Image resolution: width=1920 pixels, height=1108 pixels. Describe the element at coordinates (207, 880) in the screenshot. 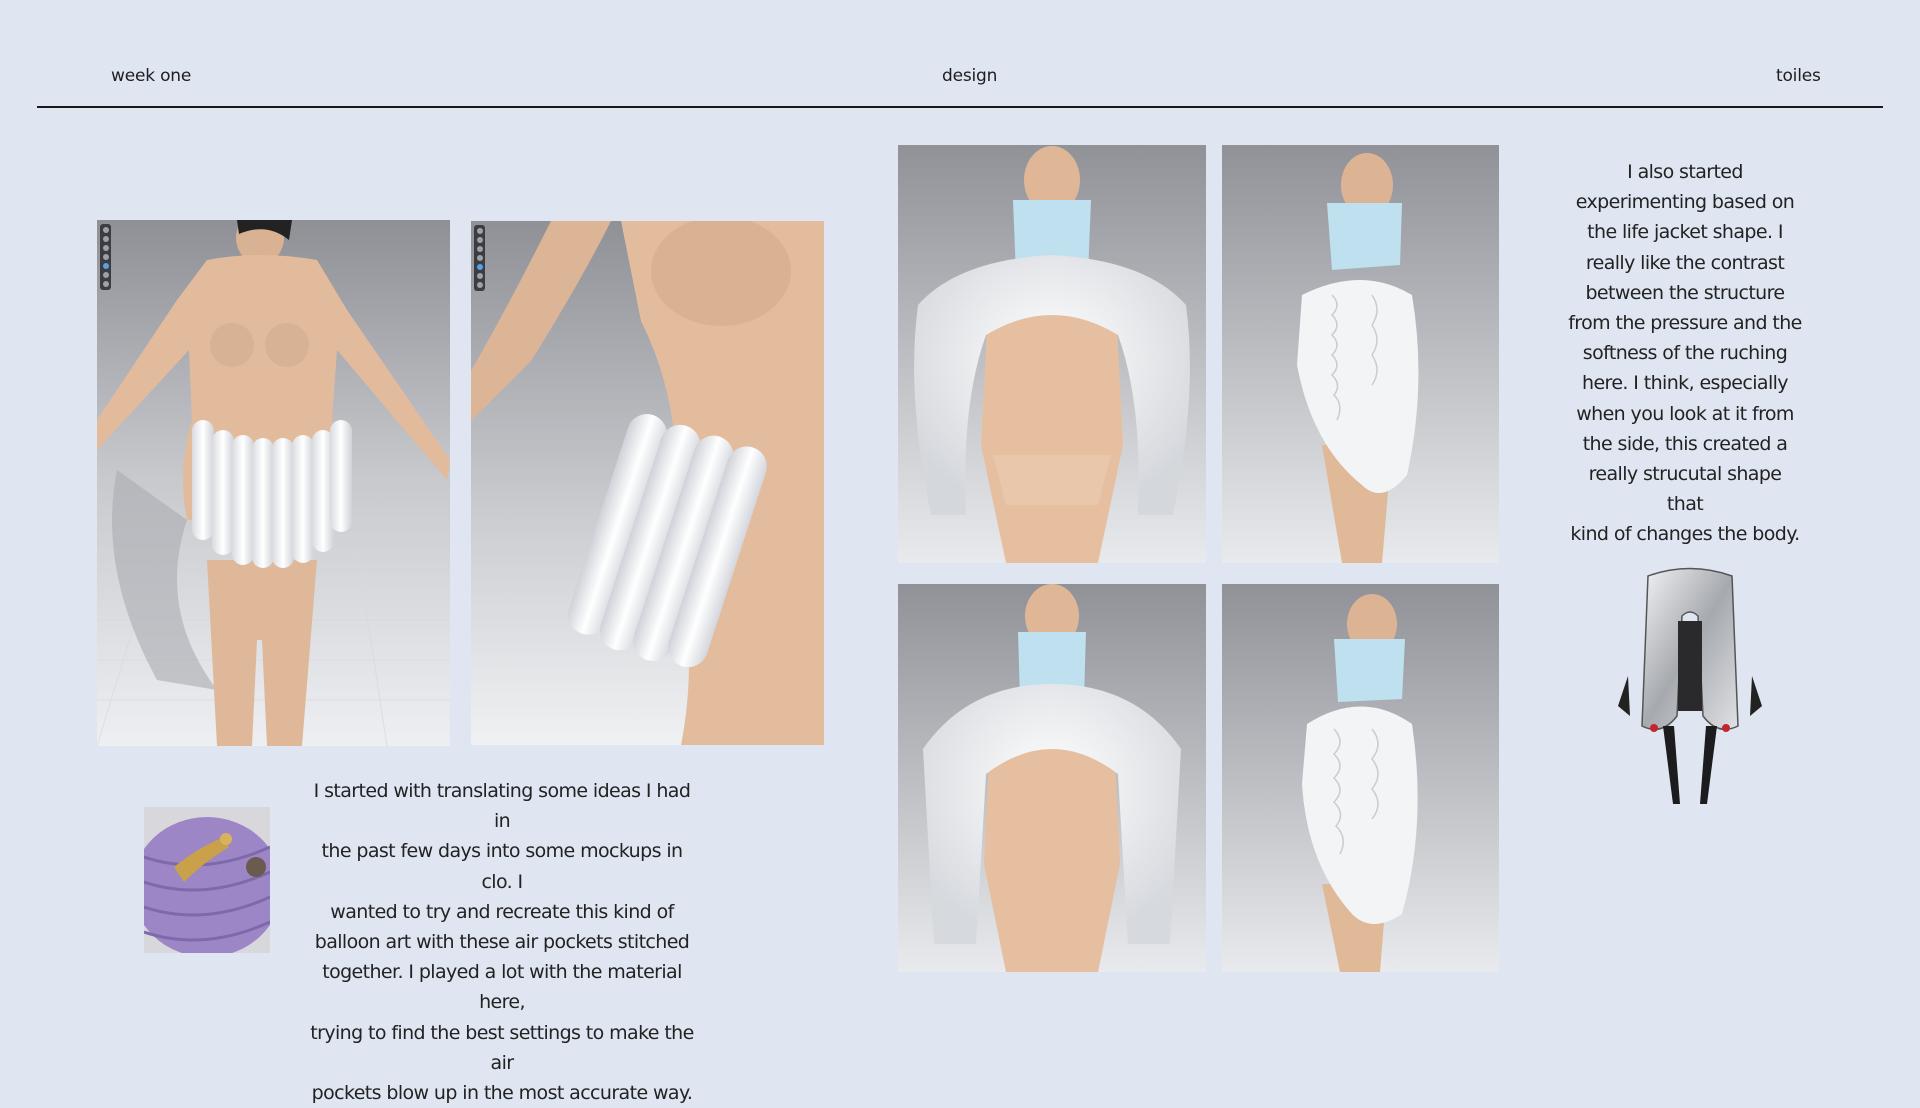

I see `image-purple-balloon-reference` at that location.